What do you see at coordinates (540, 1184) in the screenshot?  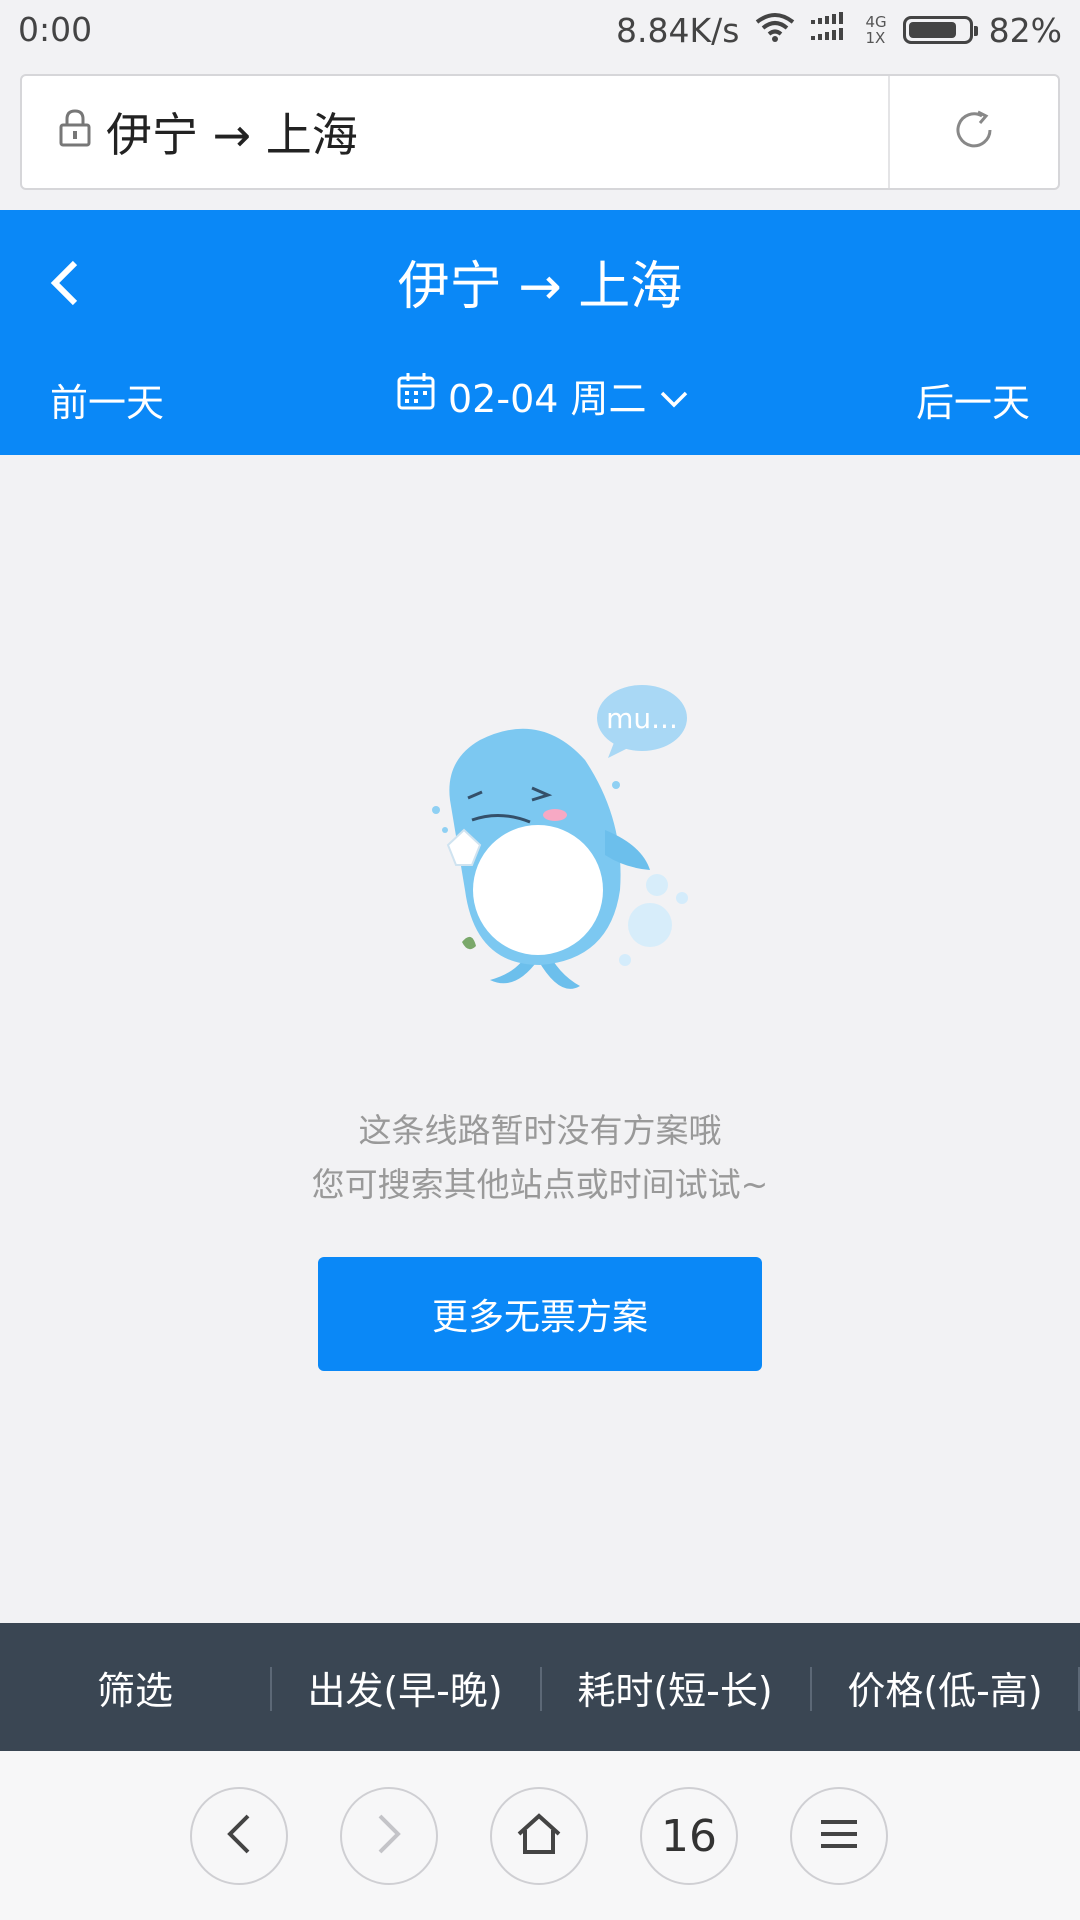 I see `empty-message-line-2: 您可搜索其他站点或时间试试~` at bounding box center [540, 1184].